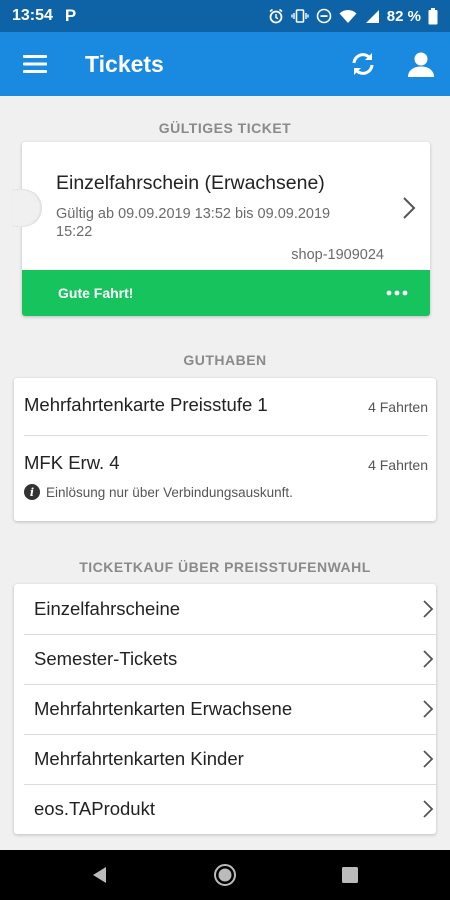 This screenshot has width=450, height=900. Describe the element at coordinates (139, 758) in the screenshot. I see `purchase-item-label: Mehrfahrtenkarten Kinder` at that location.